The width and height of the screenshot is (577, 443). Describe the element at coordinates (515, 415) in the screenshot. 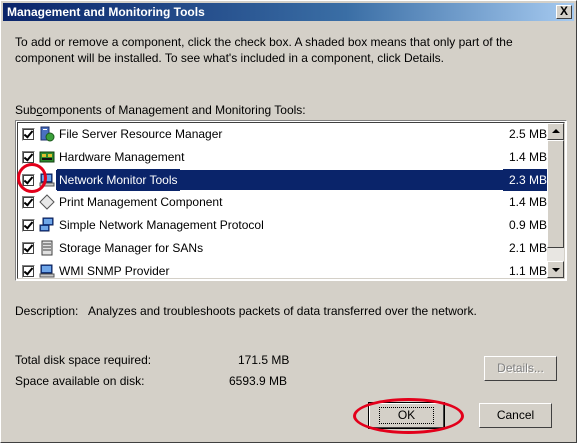

I see `cancel-button: Cancel` at that location.